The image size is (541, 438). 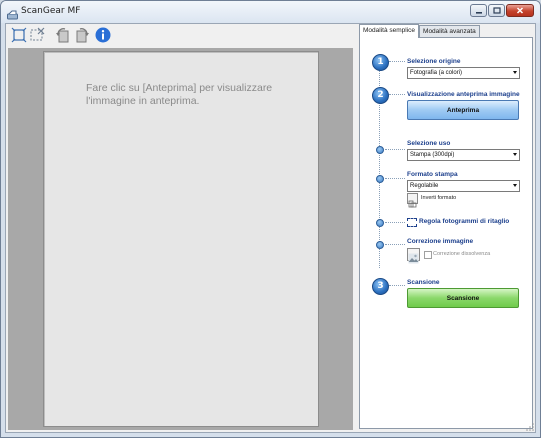 What do you see at coordinates (424, 186) in the screenshot?
I see `output-size-select-value: Regolabile` at bounding box center [424, 186].